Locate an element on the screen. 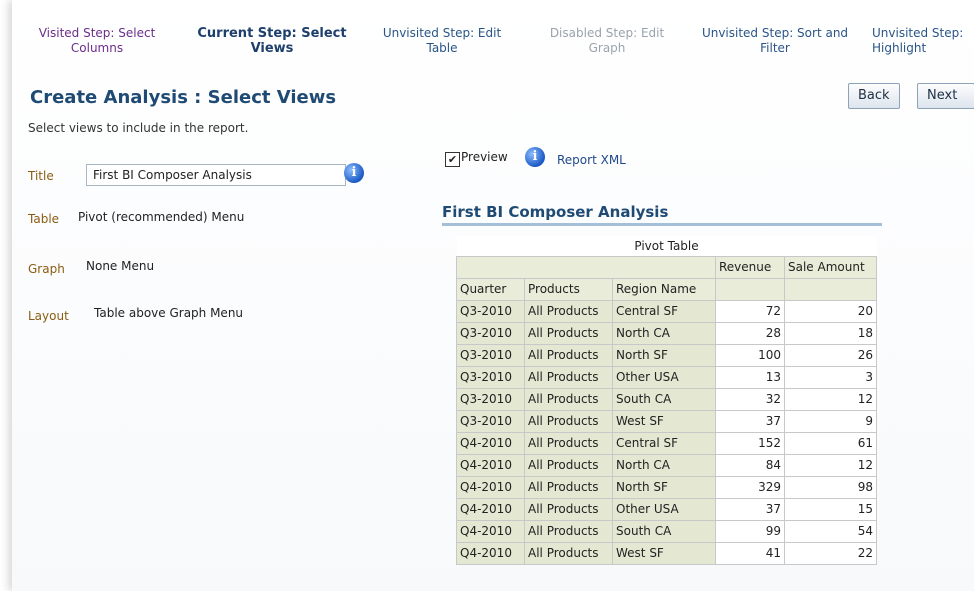 This screenshot has height=591, width=974. revenue-cell: 152 is located at coordinates (750, 443).